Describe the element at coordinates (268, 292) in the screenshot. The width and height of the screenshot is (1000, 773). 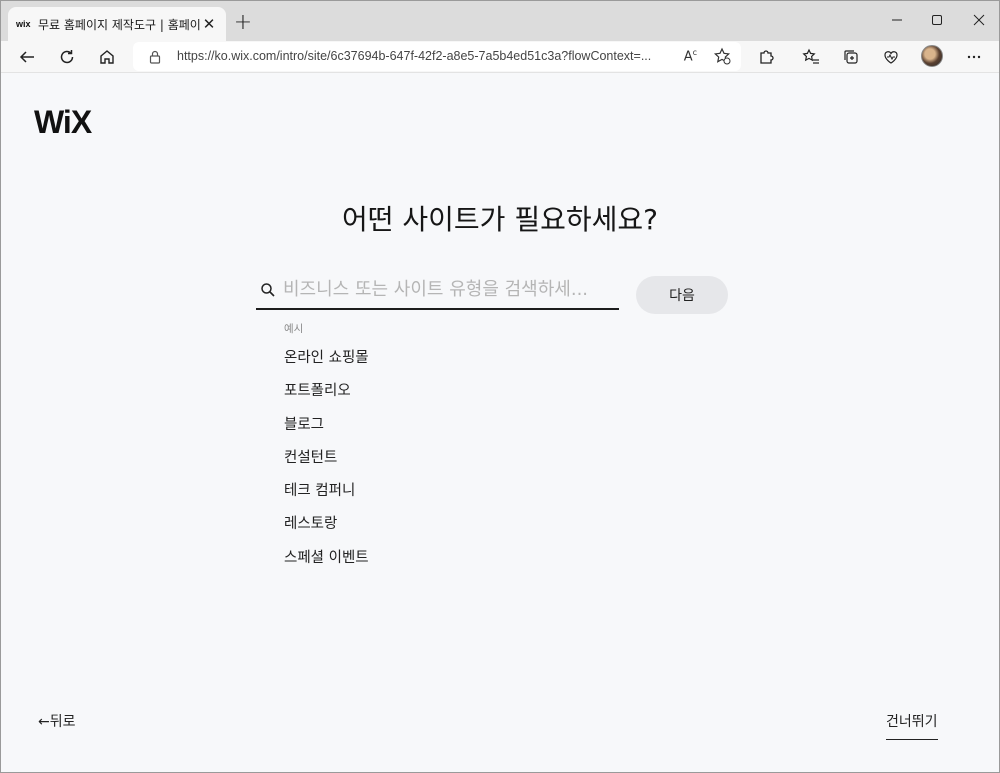
I see `search-icon` at that location.